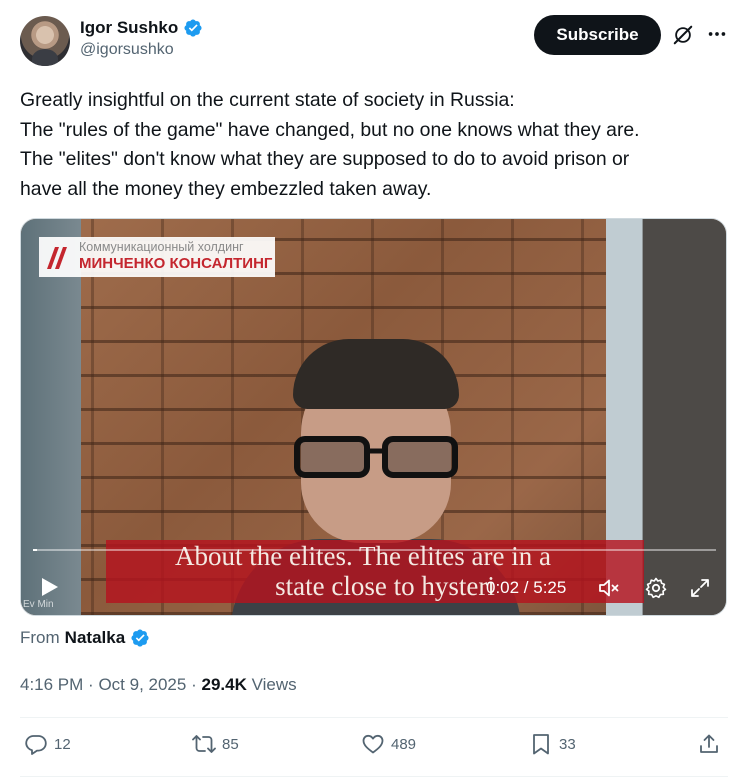 This screenshot has width=748, height=778. What do you see at coordinates (609, 588) in the screenshot?
I see `mute-icon` at bounding box center [609, 588].